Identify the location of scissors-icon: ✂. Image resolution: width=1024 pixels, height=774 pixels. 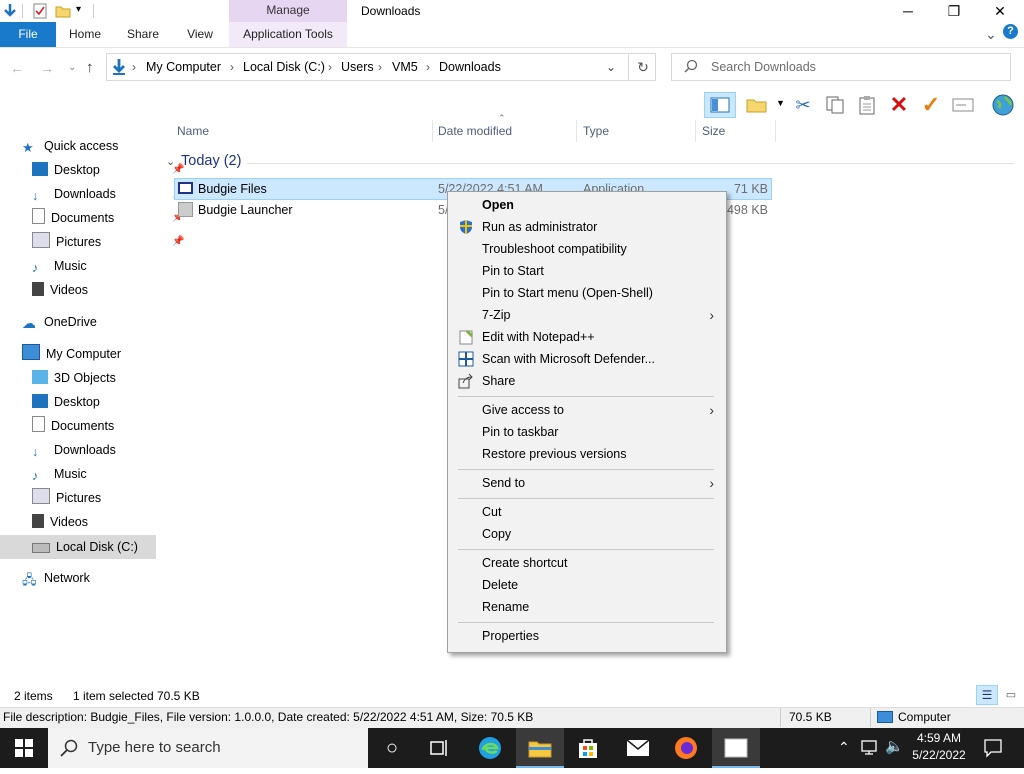
(803, 105).